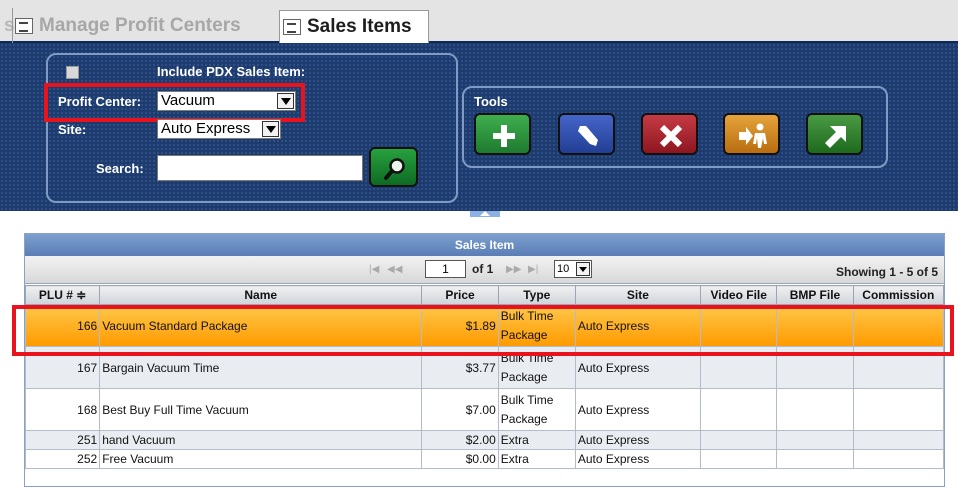 The width and height of the screenshot is (958, 487). I want to click on column-header-video-file: Video File, so click(738, 295).